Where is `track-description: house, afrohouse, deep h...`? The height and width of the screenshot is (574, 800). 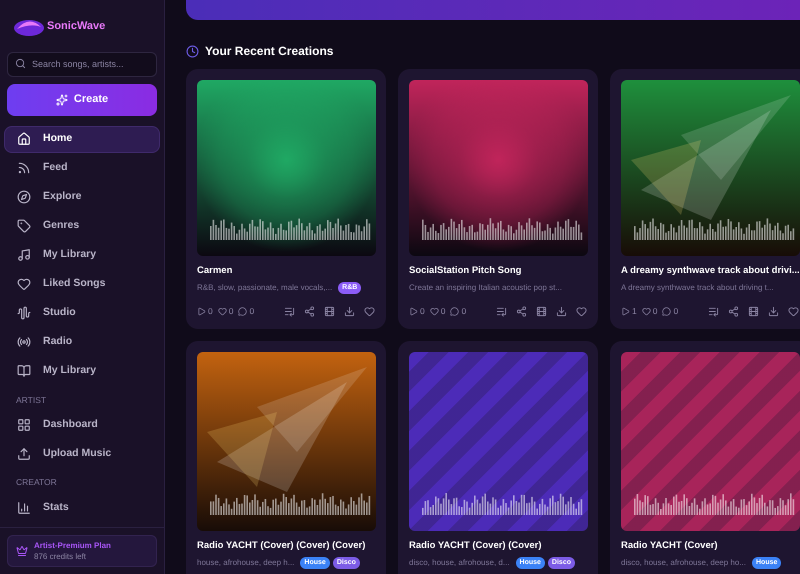
track-description: house, afrohouse, deep h... is located at coordinates (245, 563).